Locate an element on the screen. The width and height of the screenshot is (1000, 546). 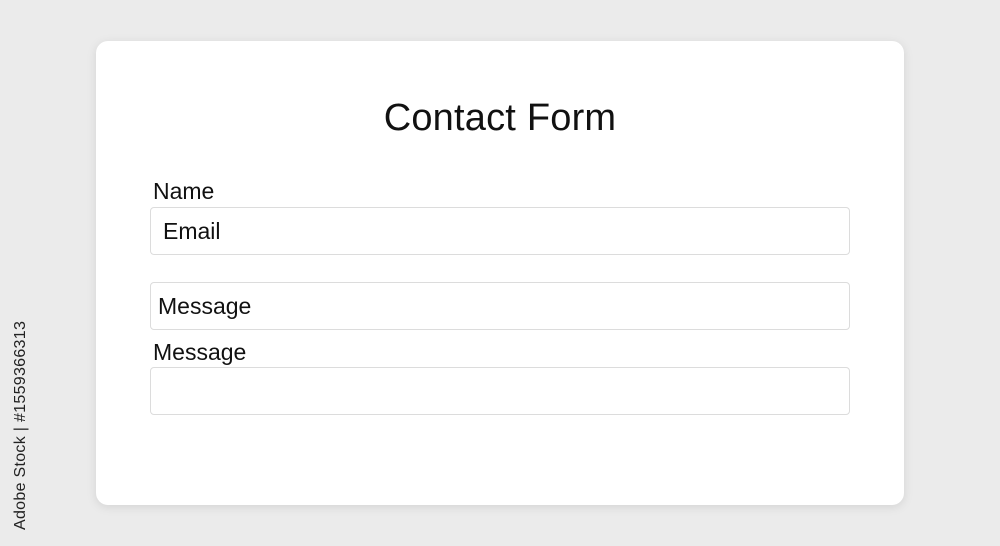
name-label: Name is located at coordinates (184, 191).